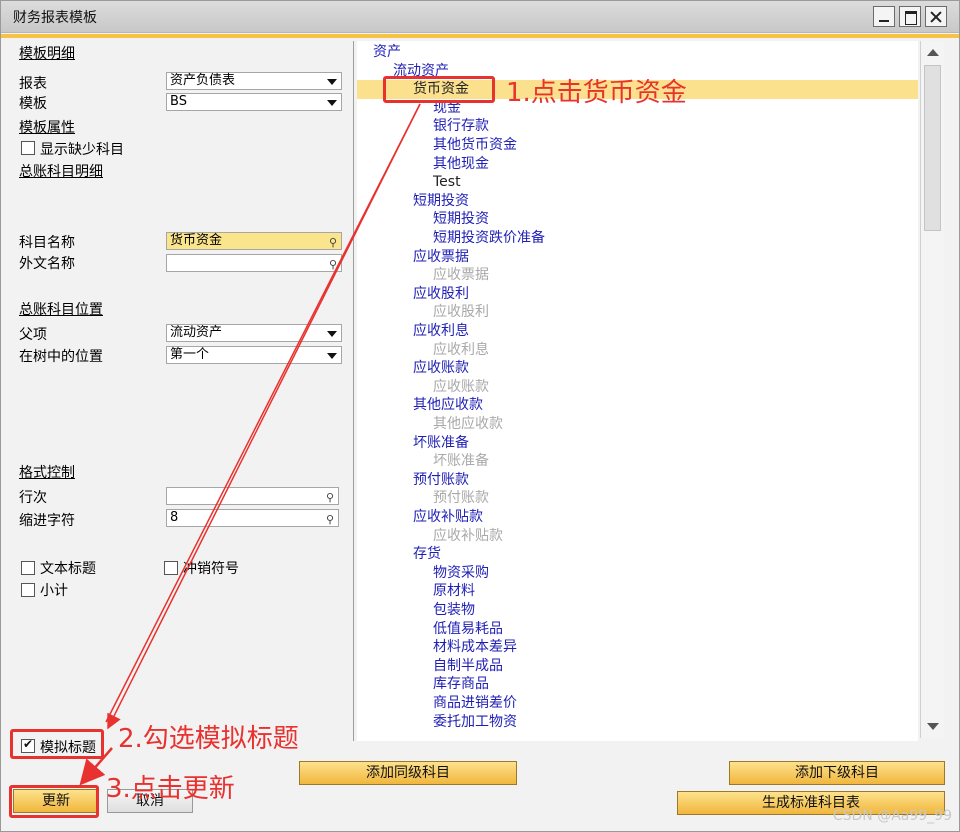 The width and height of the screenshot is (960, 832). Describe the element at coordinates (936, 16) in the screenshot. I see `close-icon` at that location.